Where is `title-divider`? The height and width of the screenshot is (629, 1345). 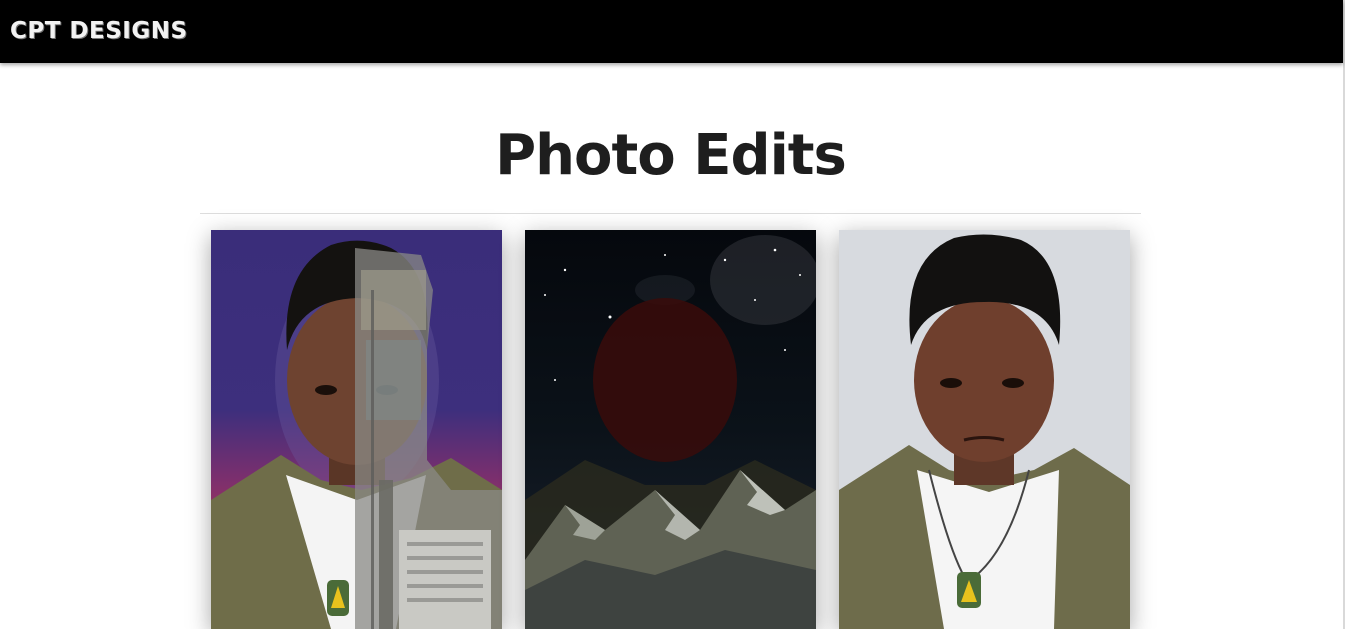
title-divider is located at coordinates (670, 213).